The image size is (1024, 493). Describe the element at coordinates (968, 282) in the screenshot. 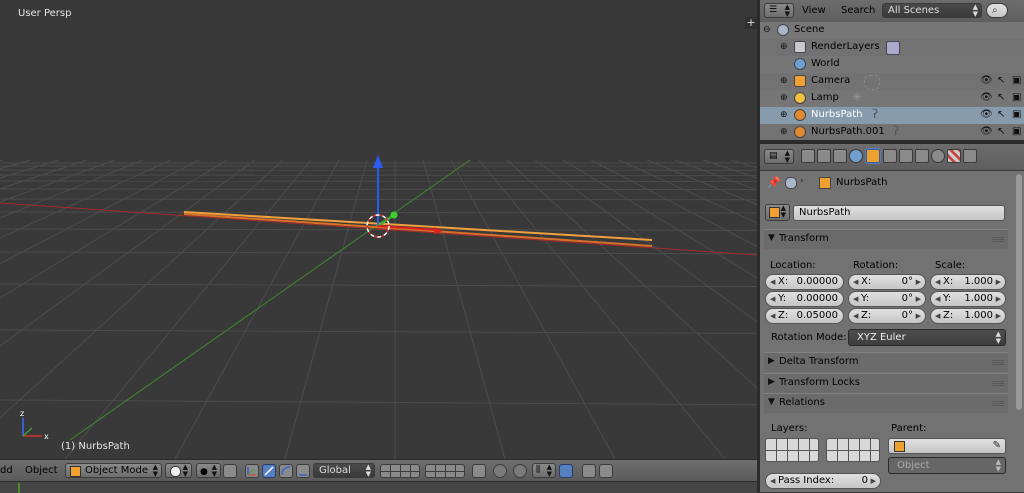

I see `scale-x-field: ◀ X: 1.000 ▶` at that location.